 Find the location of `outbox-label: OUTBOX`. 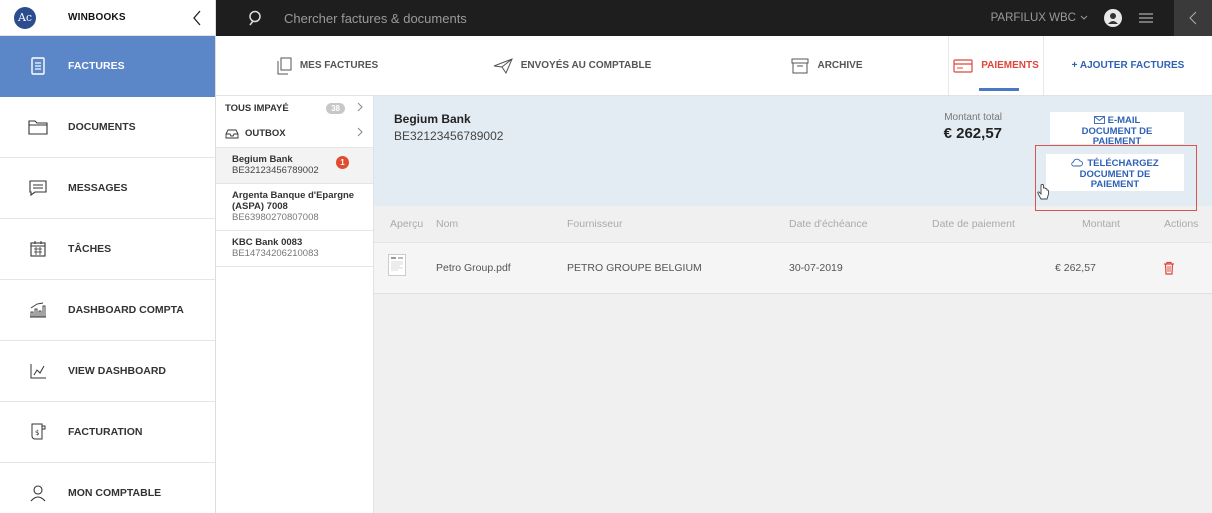

outbox-label: OUTBOX is located at coordinates (265, 133).